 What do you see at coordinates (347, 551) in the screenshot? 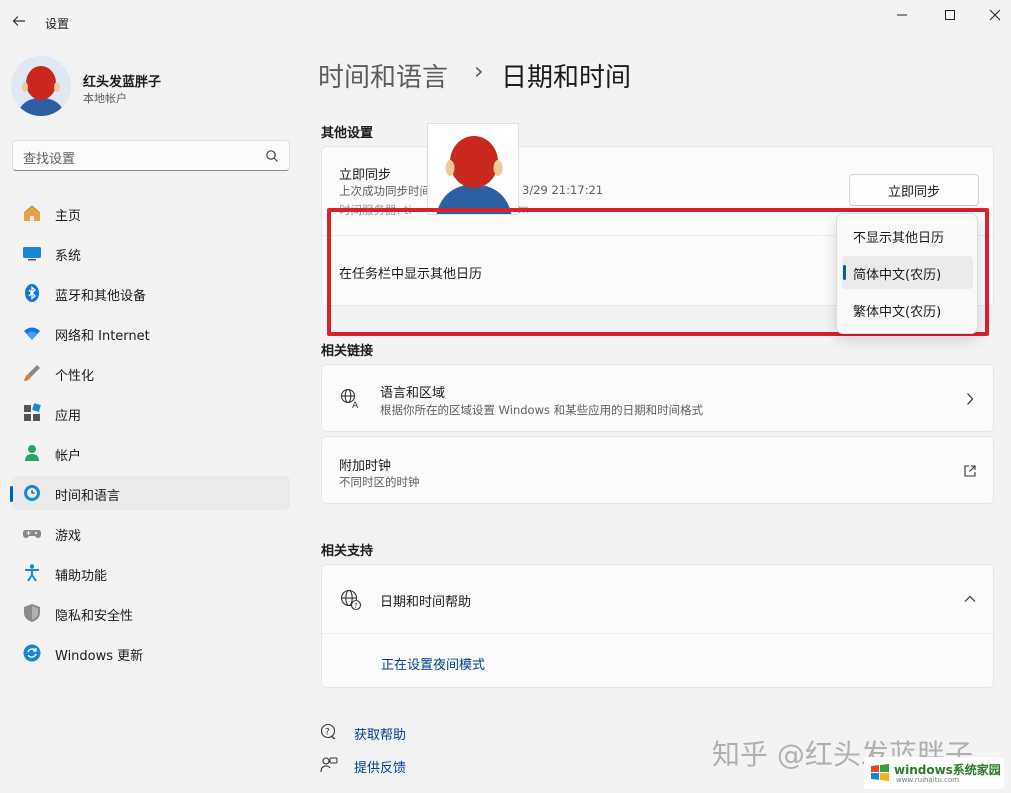
I see `section-title-related-support: 相关支持` at bounding box center [347, 551].